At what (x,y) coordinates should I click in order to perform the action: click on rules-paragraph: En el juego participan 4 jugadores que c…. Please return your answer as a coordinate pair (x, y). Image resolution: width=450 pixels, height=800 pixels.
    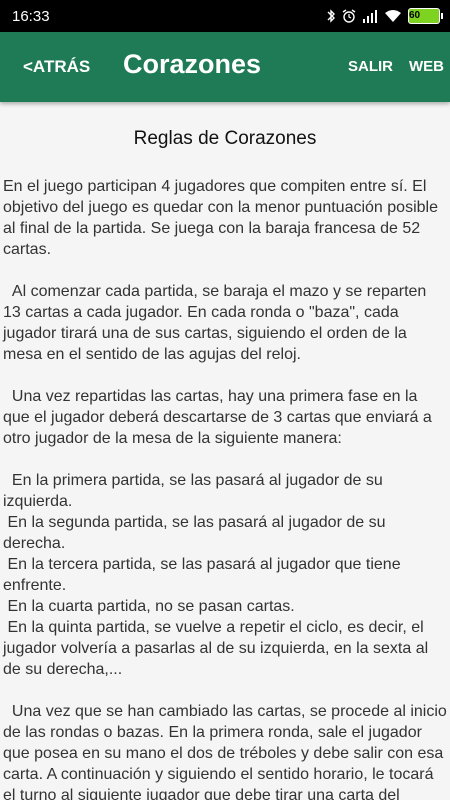
    Looking at the image, I should click on (223, 218).